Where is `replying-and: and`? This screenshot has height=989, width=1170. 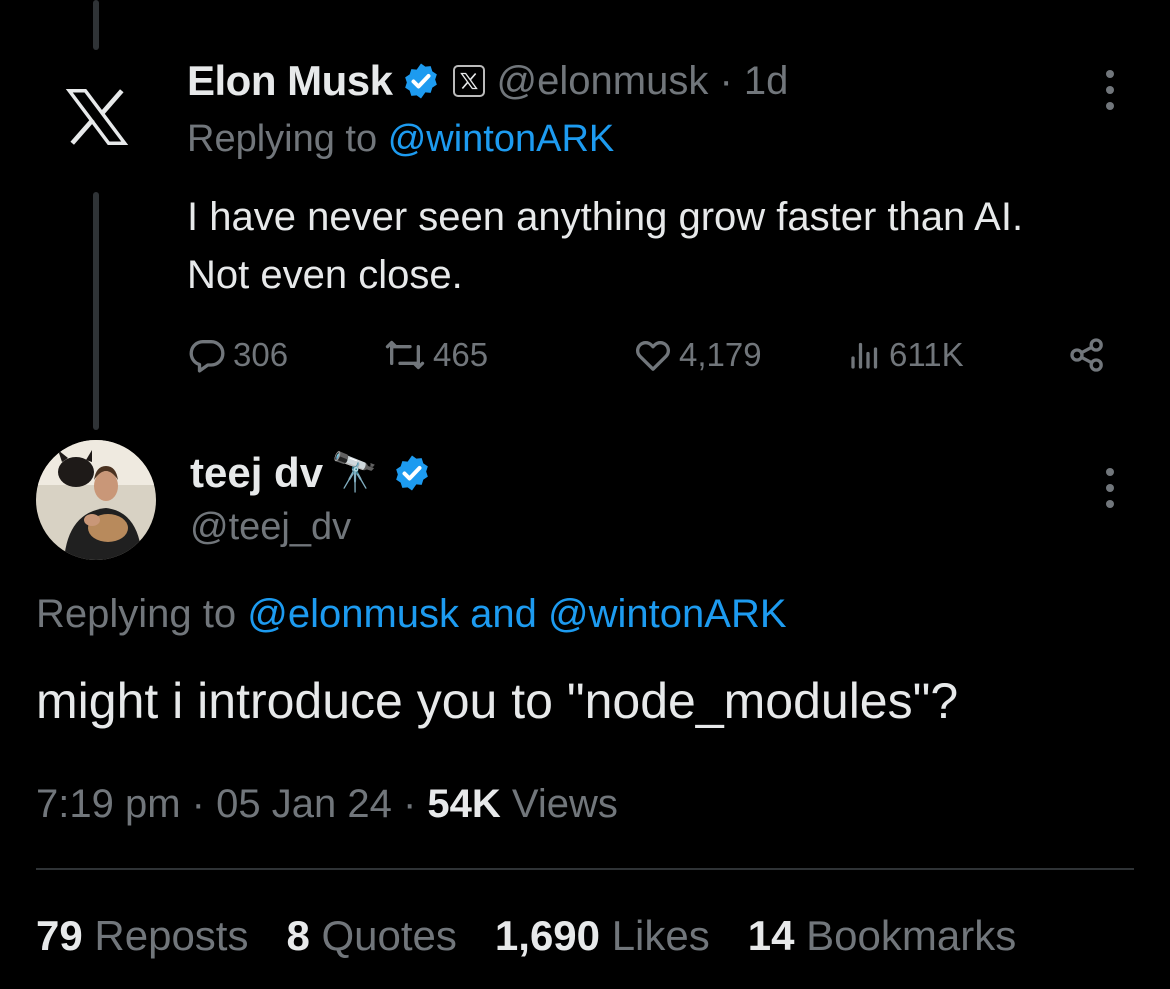 replying-and: and is located at coordinates (503, 614).